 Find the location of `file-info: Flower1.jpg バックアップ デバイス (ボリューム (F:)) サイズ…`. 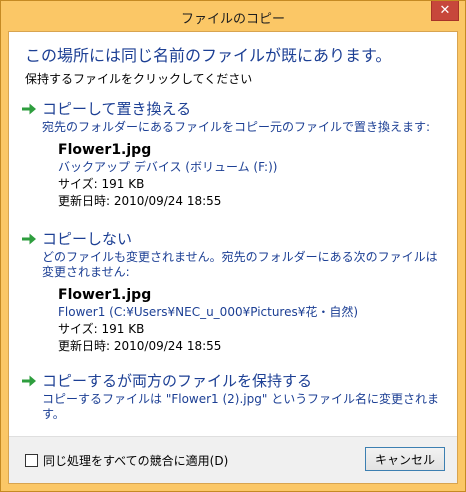

file-info: Flower1.jpg バックアップ デバイス (ボリューム (F:)) サイズ… is located at coordinates (251, 175).